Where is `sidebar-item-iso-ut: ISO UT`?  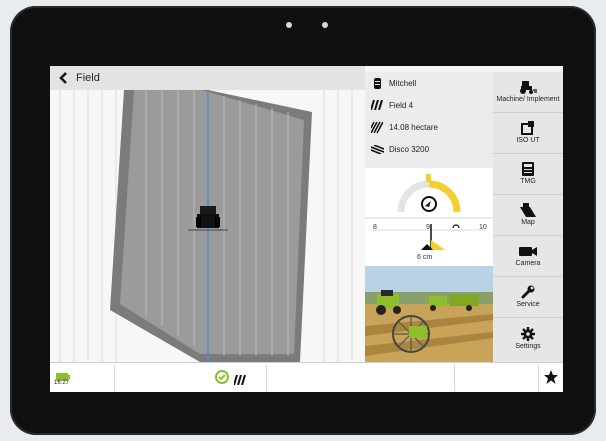 sidebar-item-iso-ut: ISO UT is located at coordinates (528, 133).